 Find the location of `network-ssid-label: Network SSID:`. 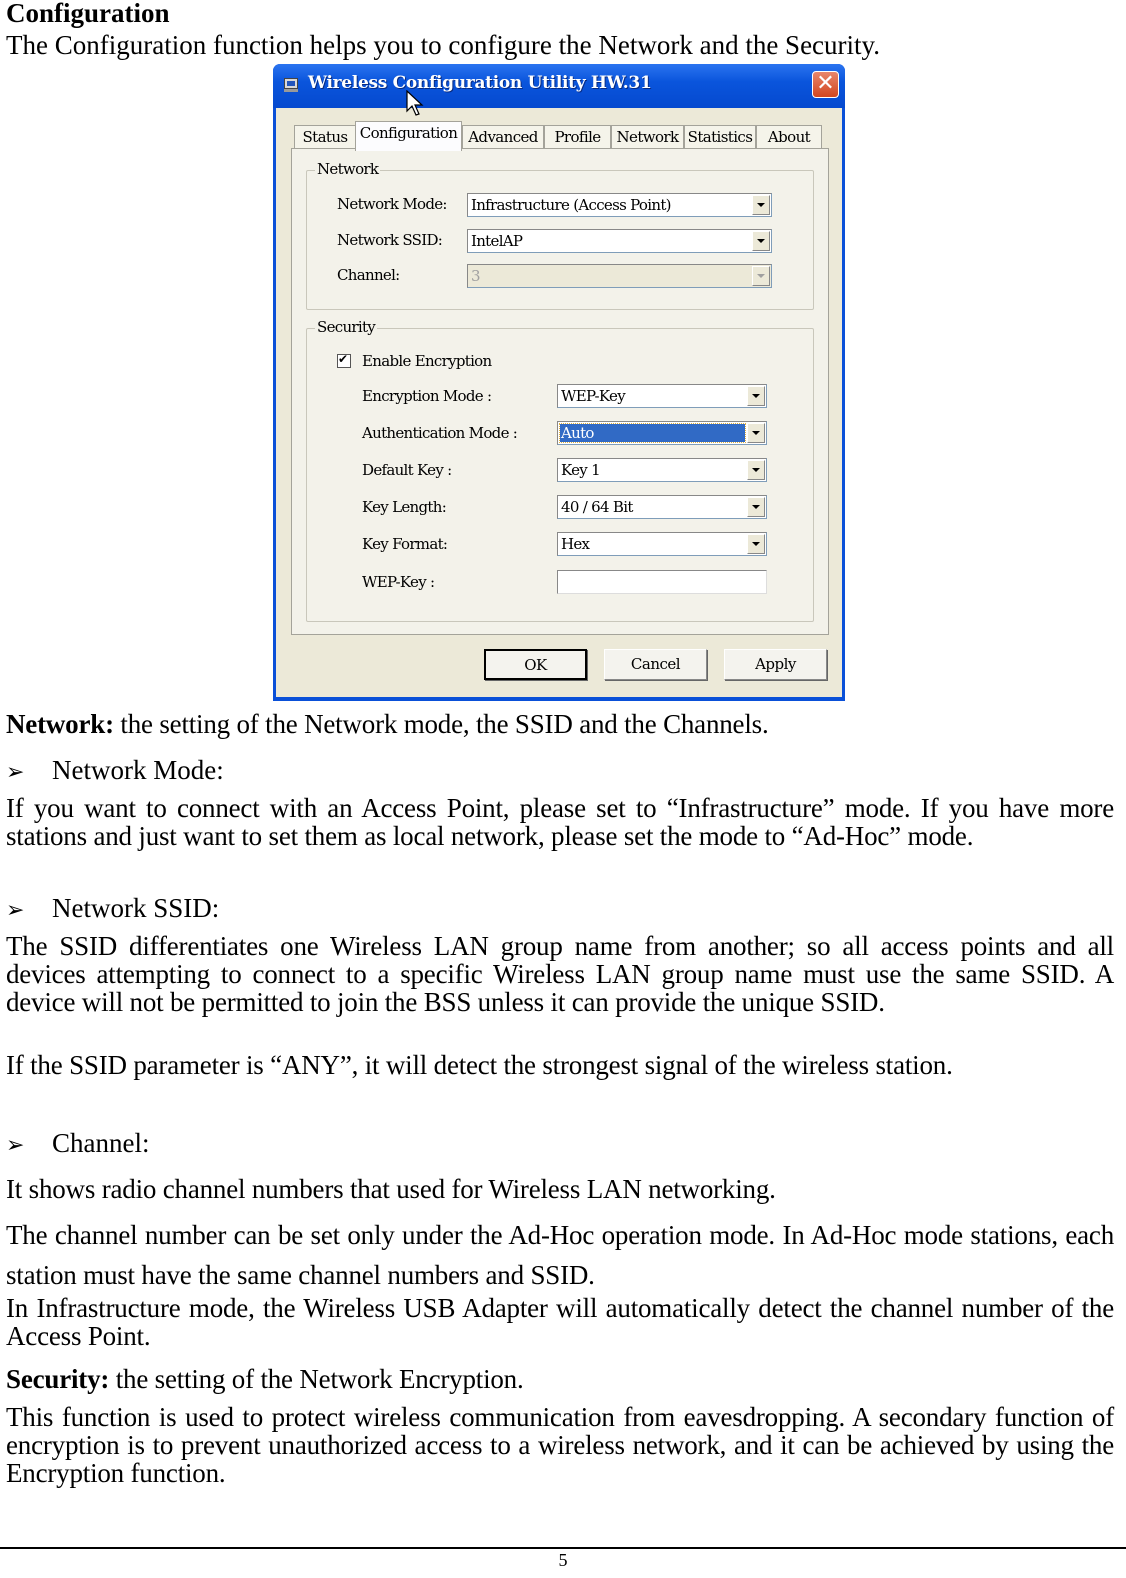

network-ssid-label: Network SSID: is located at coordinates (390, 240).